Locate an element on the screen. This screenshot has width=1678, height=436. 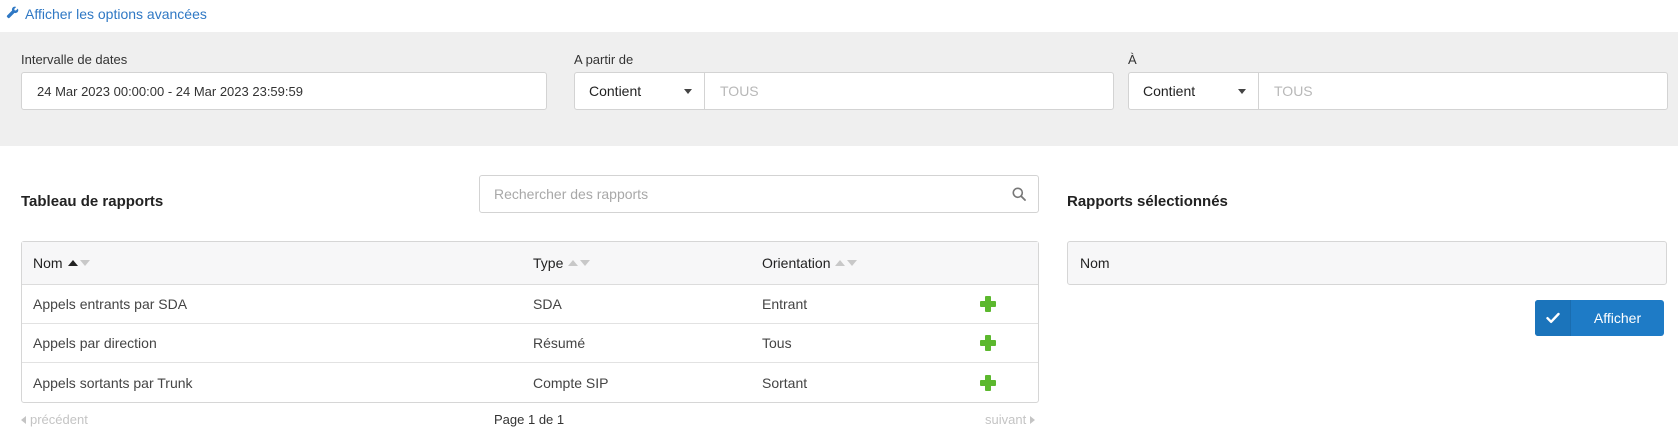
pagination-next: suivant is located at coordinates (1010, 419).